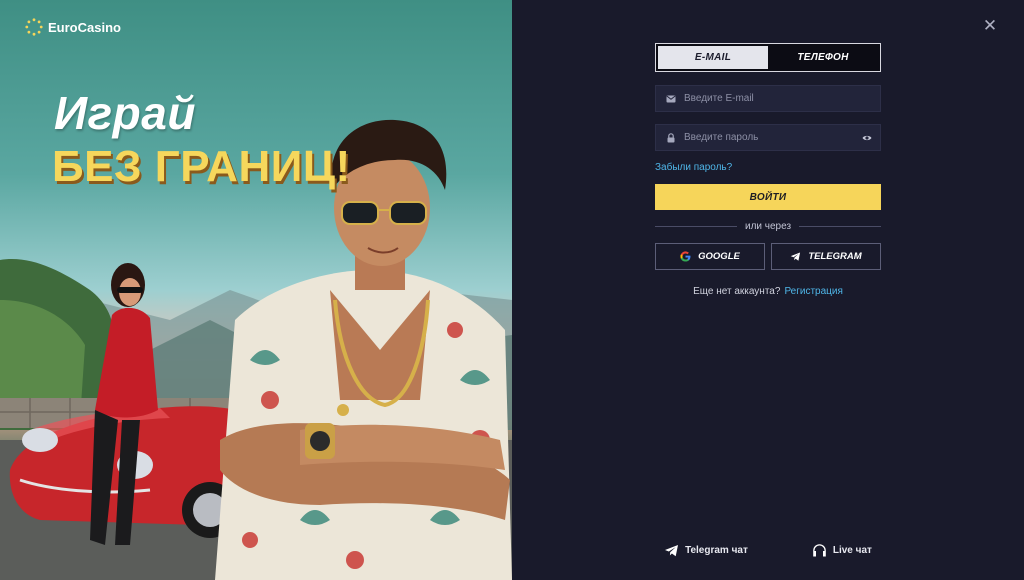  What do you see at coordinates (867, 138) in the screenshot?
I see `eye-icon` at bounding box center [867, 138].